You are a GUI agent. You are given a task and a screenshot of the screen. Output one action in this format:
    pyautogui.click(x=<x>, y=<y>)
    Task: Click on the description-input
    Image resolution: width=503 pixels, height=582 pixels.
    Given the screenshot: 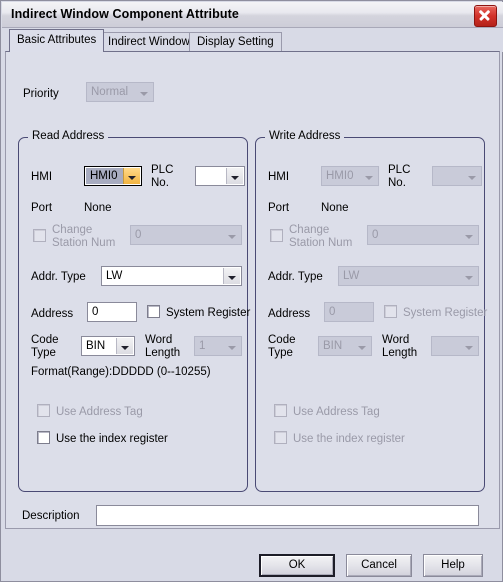 What is the action you would take?
    pyautogui.click(x=287, y=515)
    